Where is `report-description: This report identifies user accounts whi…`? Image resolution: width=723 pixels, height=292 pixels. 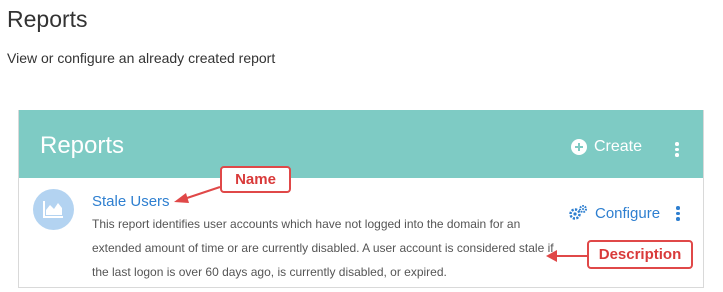 report-description: This report identifies user accounts whi… is located at coordinates (323, 248).